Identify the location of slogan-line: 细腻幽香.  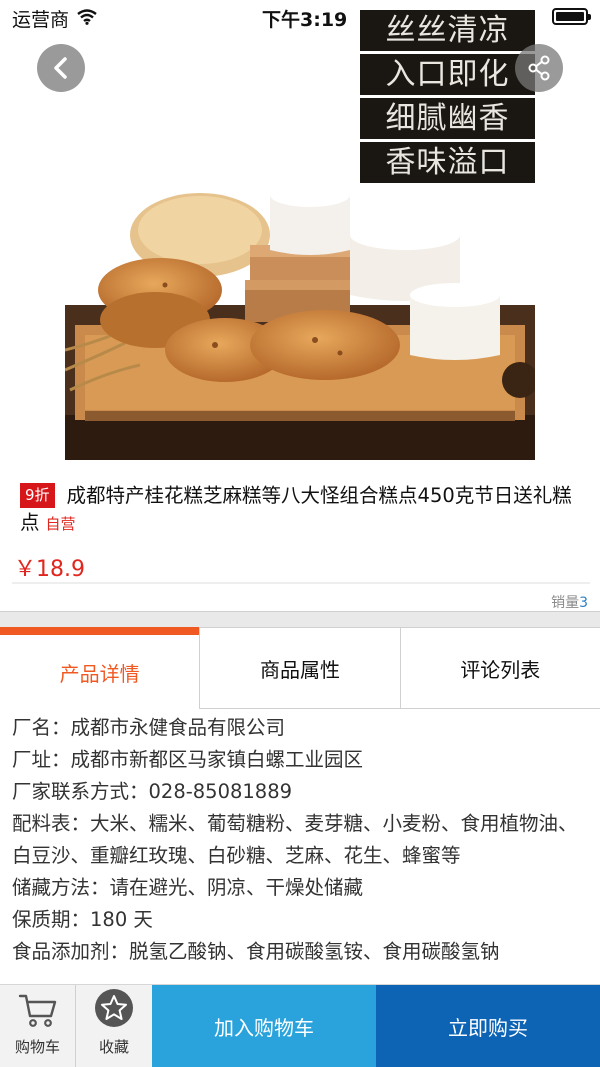
(447, 118).